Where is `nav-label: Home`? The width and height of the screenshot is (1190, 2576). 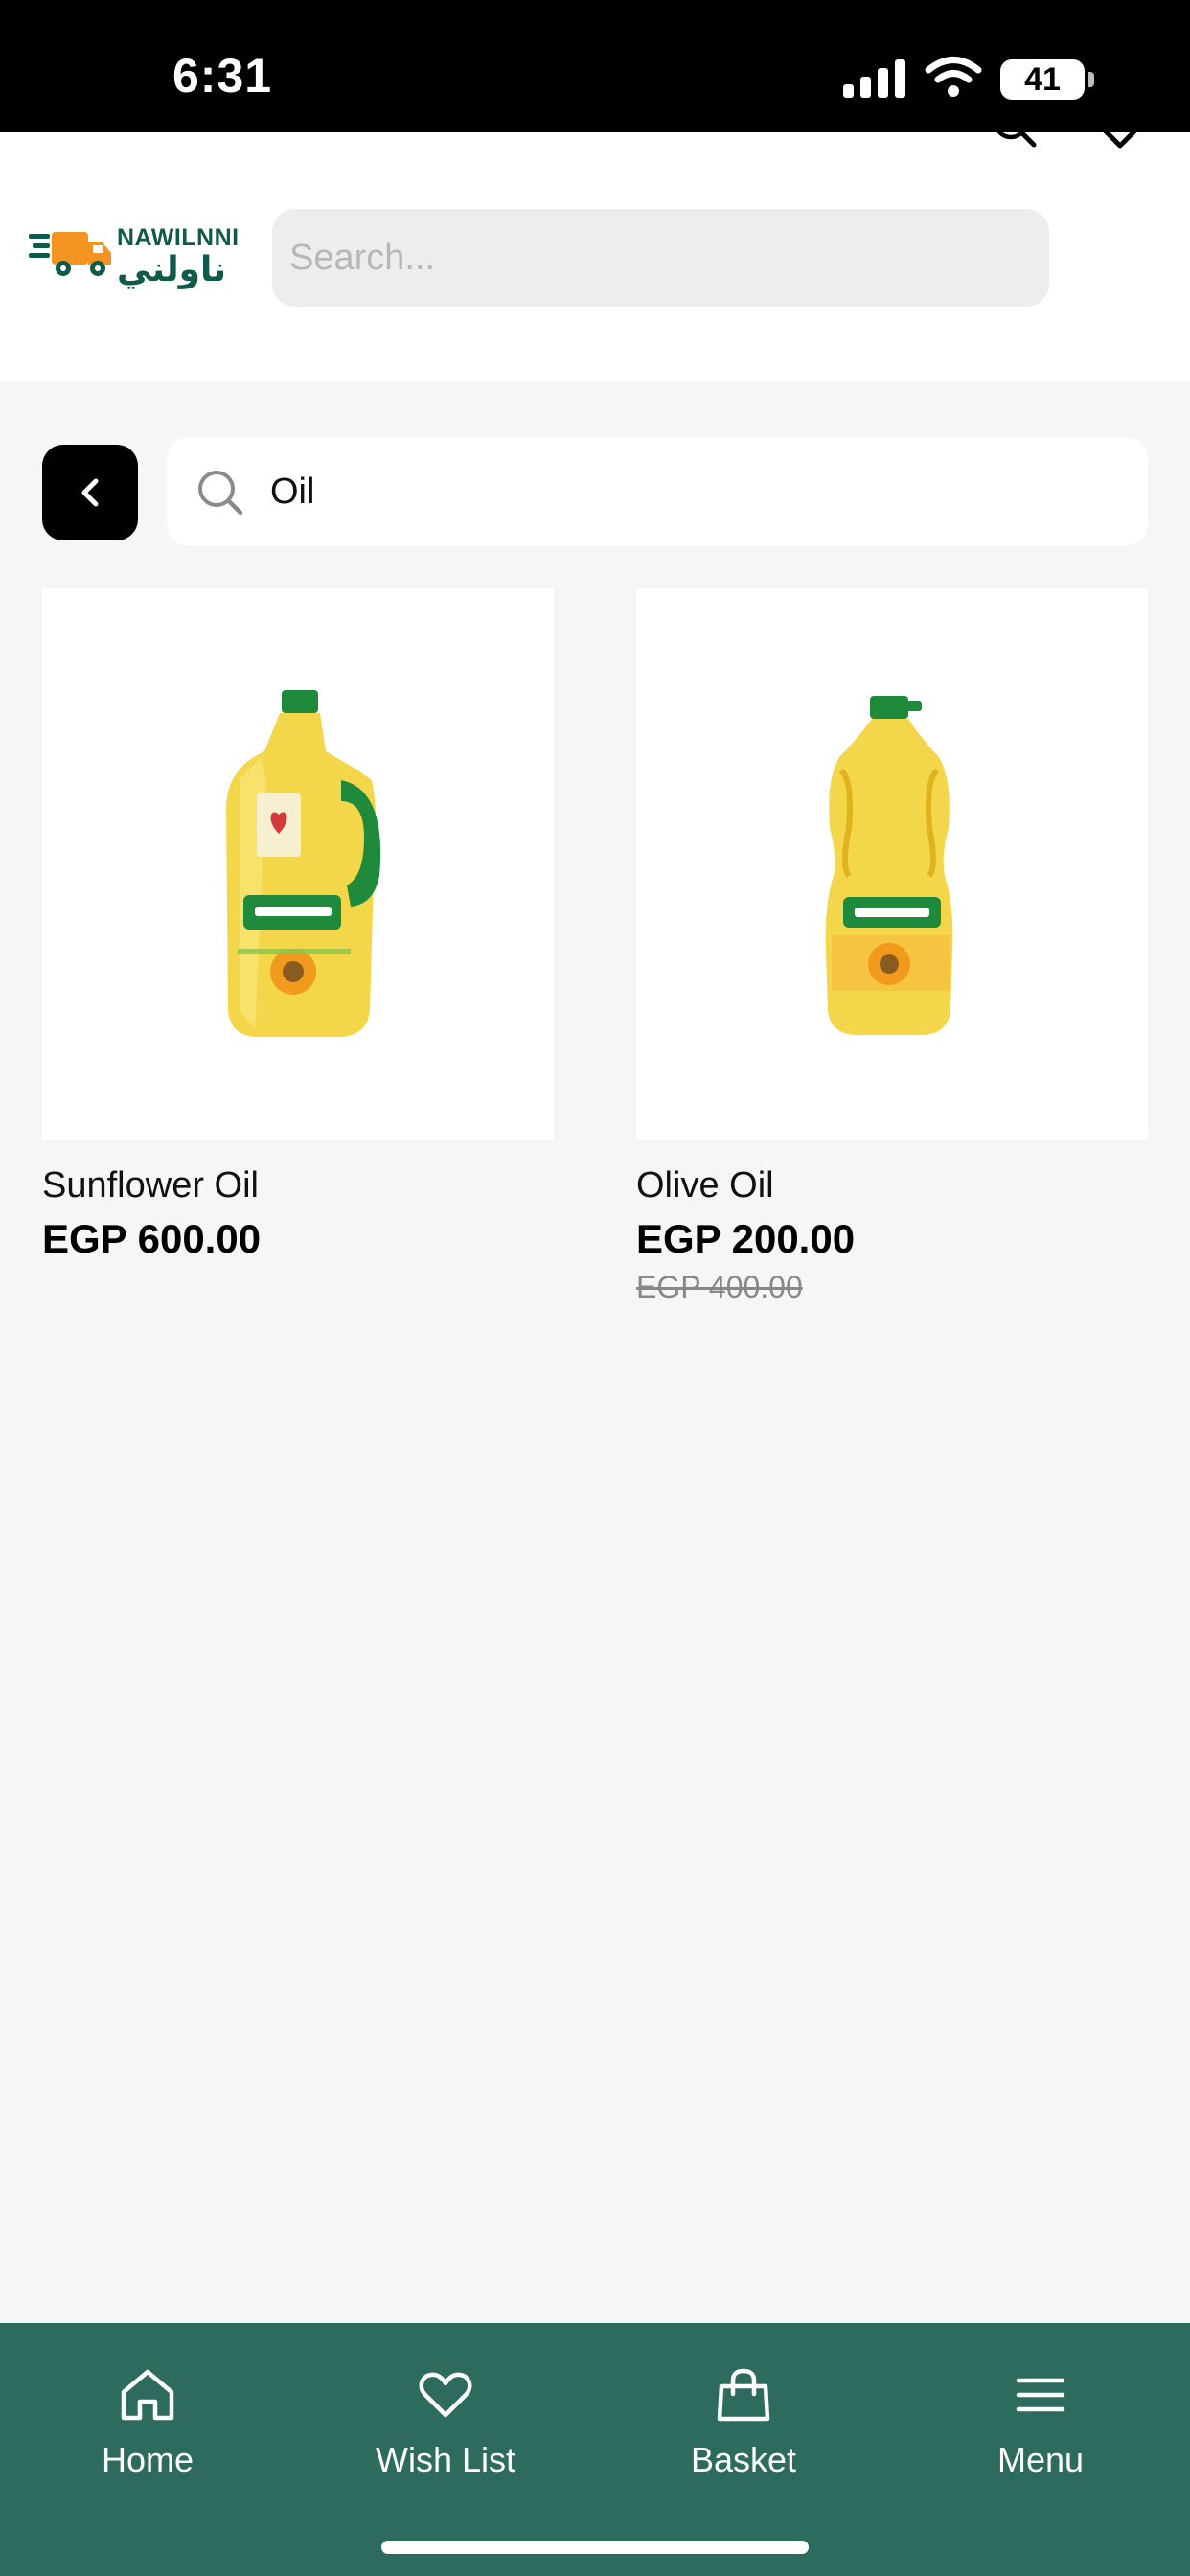 nav-label: Home is located at coordinates (148, 2459).